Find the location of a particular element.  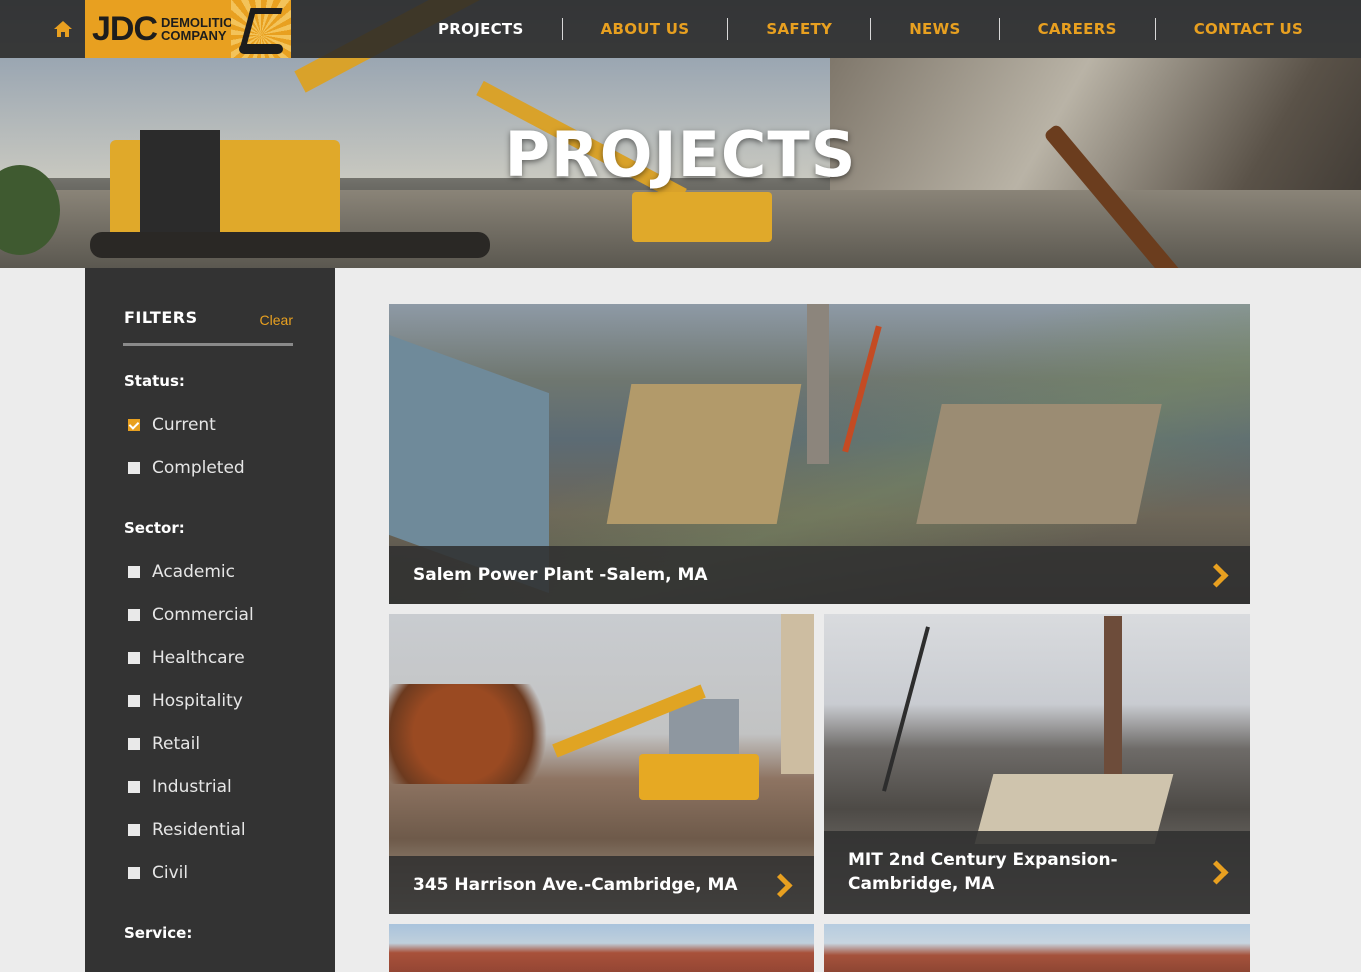

mascot-track is located at coordinates (261, 49).